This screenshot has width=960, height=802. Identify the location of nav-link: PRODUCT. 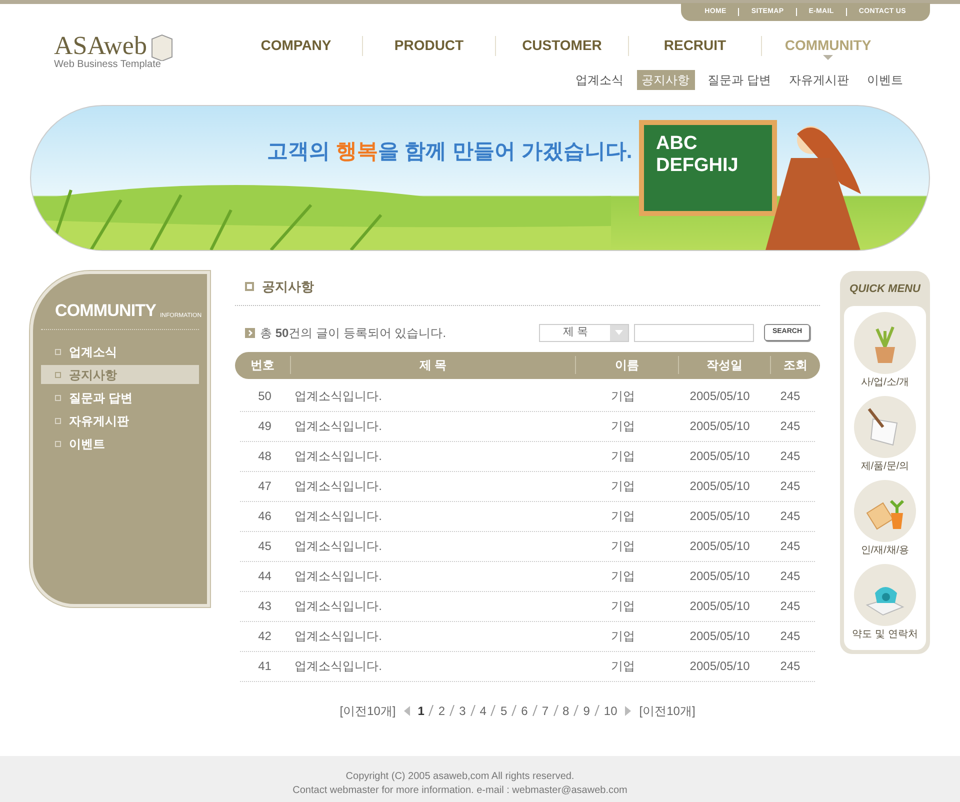
(429, 45).